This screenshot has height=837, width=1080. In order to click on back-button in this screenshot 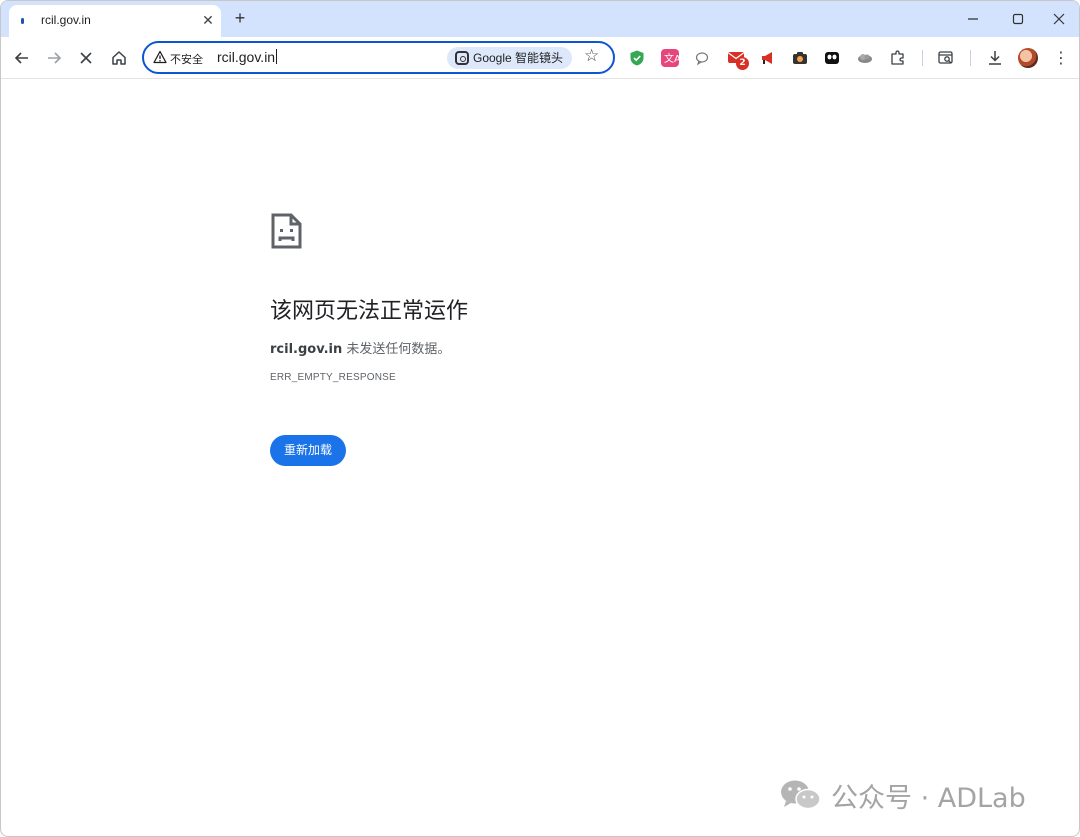, I will do `click(22, 58)`.